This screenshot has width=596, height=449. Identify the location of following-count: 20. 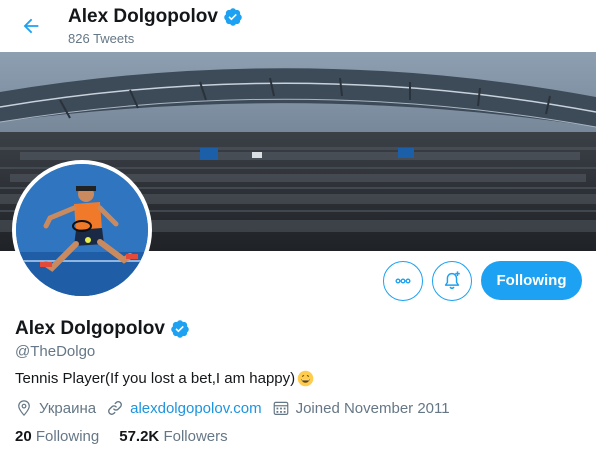
(25, 436).